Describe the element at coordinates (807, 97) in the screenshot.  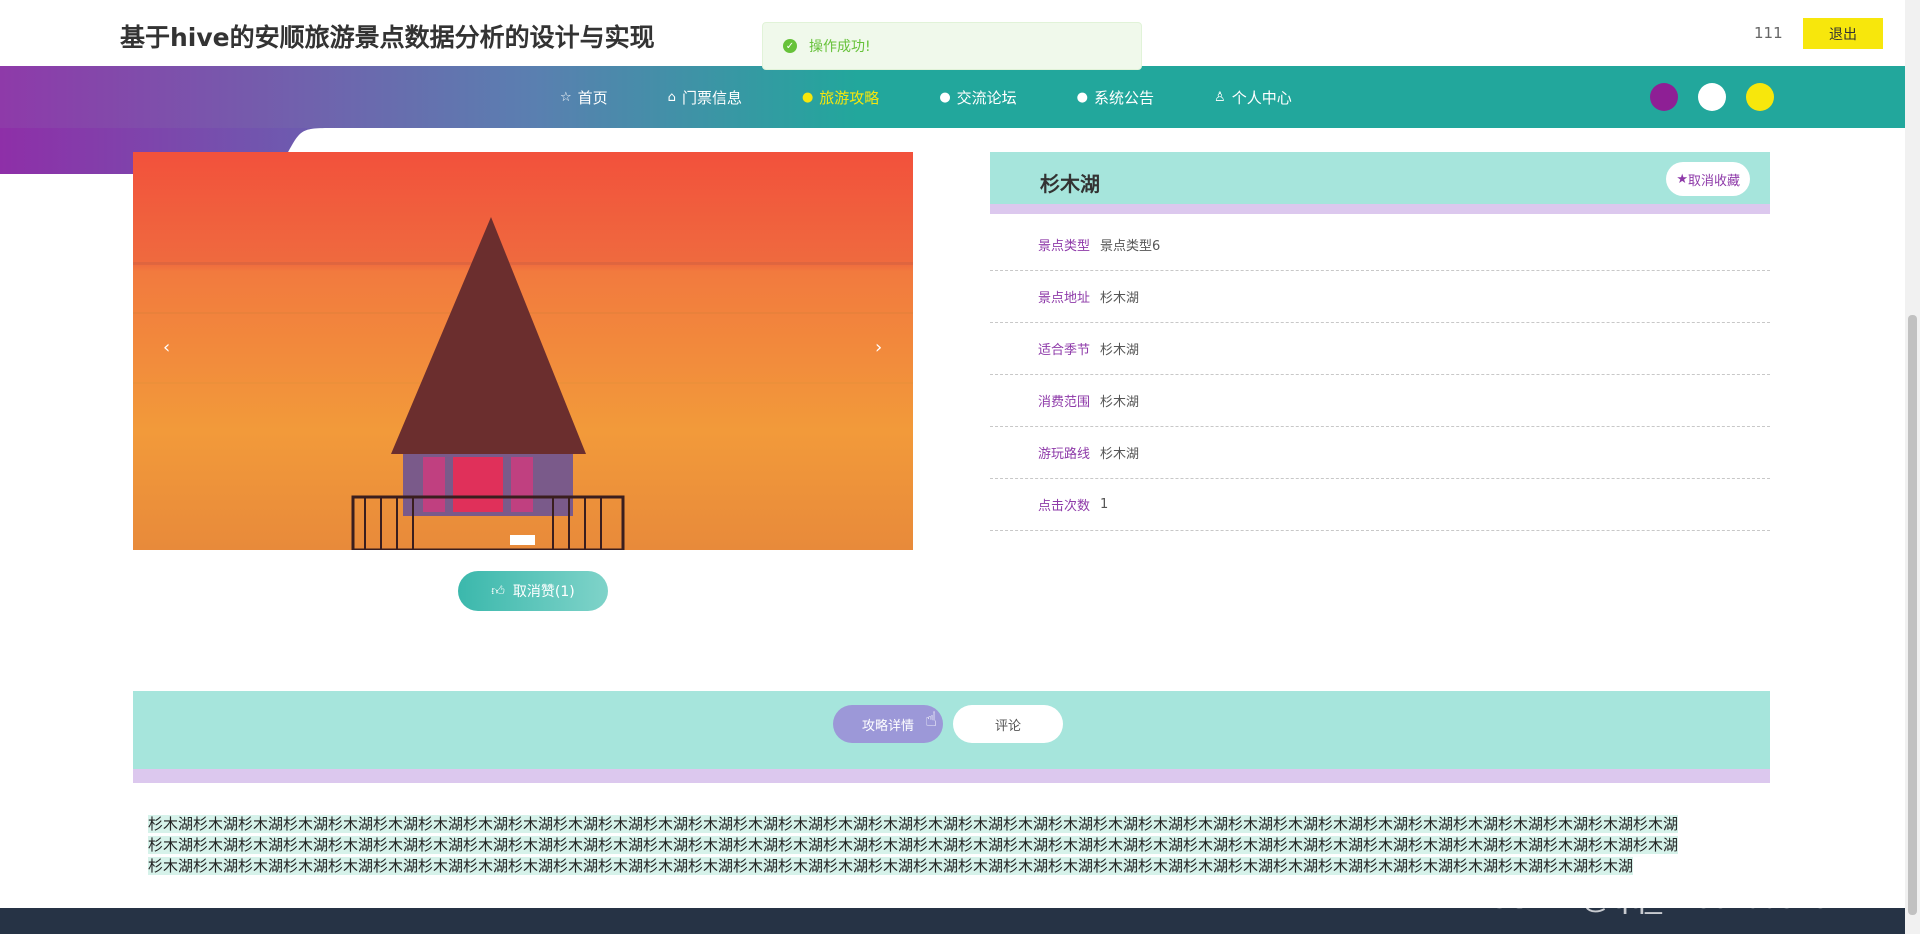
I see `info-icon: ●` at that location.